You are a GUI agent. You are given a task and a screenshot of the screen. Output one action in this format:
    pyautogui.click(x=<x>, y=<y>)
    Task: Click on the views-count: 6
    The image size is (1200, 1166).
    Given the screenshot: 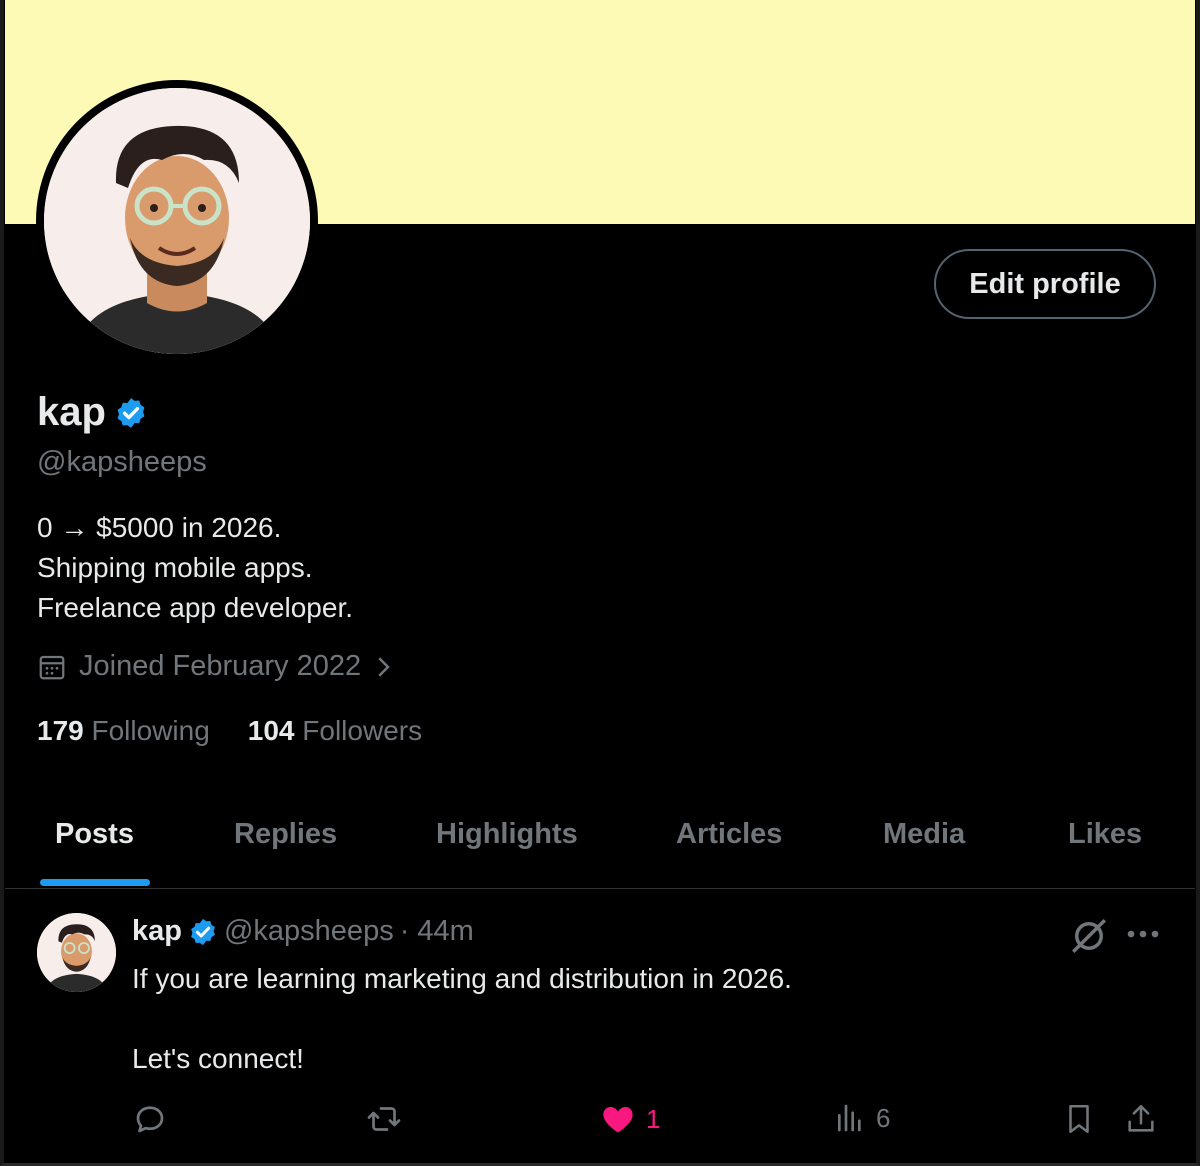 What is the action you would take?
    pyautogui.click(x=883, y=1117)
    